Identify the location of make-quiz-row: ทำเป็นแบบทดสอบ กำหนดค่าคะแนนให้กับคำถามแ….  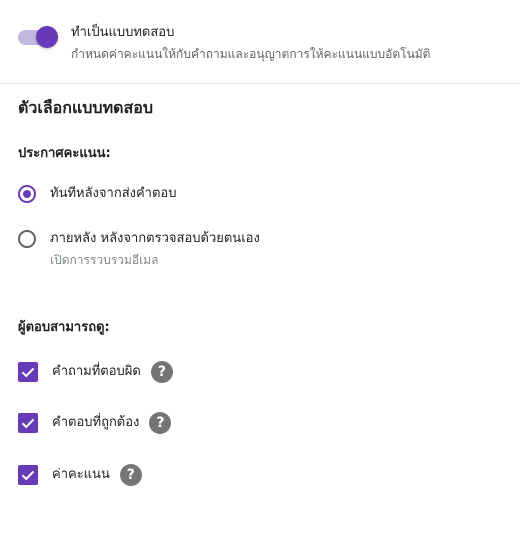
(264, 43).